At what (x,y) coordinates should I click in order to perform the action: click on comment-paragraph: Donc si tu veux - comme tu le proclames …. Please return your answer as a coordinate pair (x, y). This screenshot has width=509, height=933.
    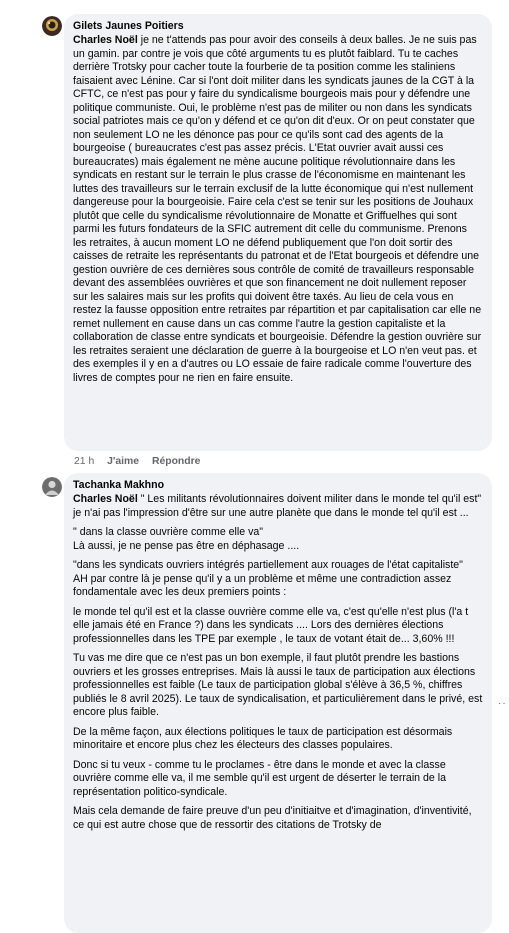
    Looking at the image, I should click on (259, 778).